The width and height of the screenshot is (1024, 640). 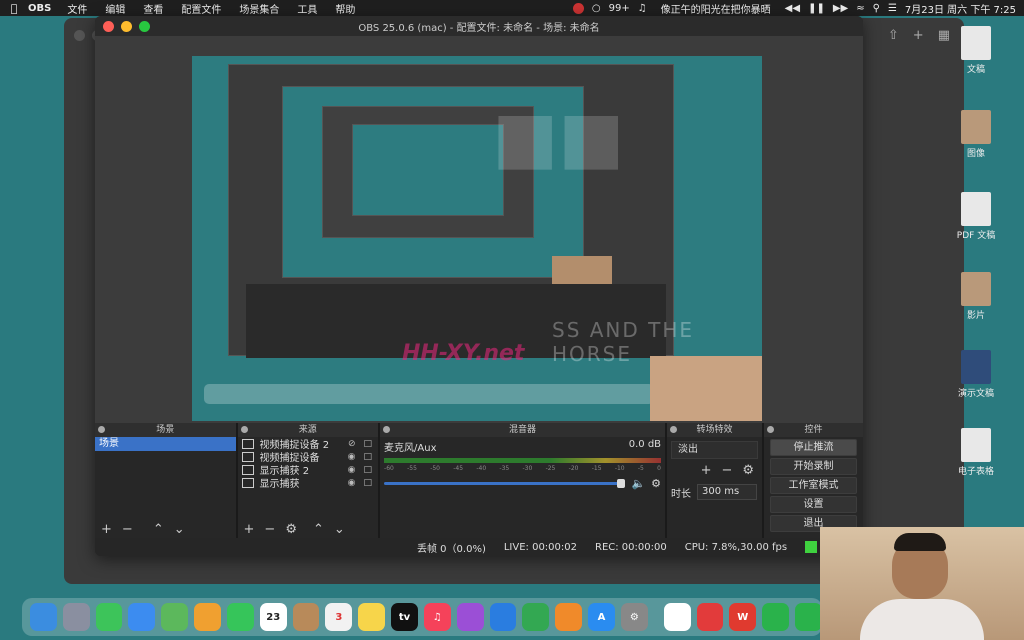 What do you see at coordinates (976, 134) in the screenshot?
I see `desktop-file-image: 图像` at bounding box center [976, 134].